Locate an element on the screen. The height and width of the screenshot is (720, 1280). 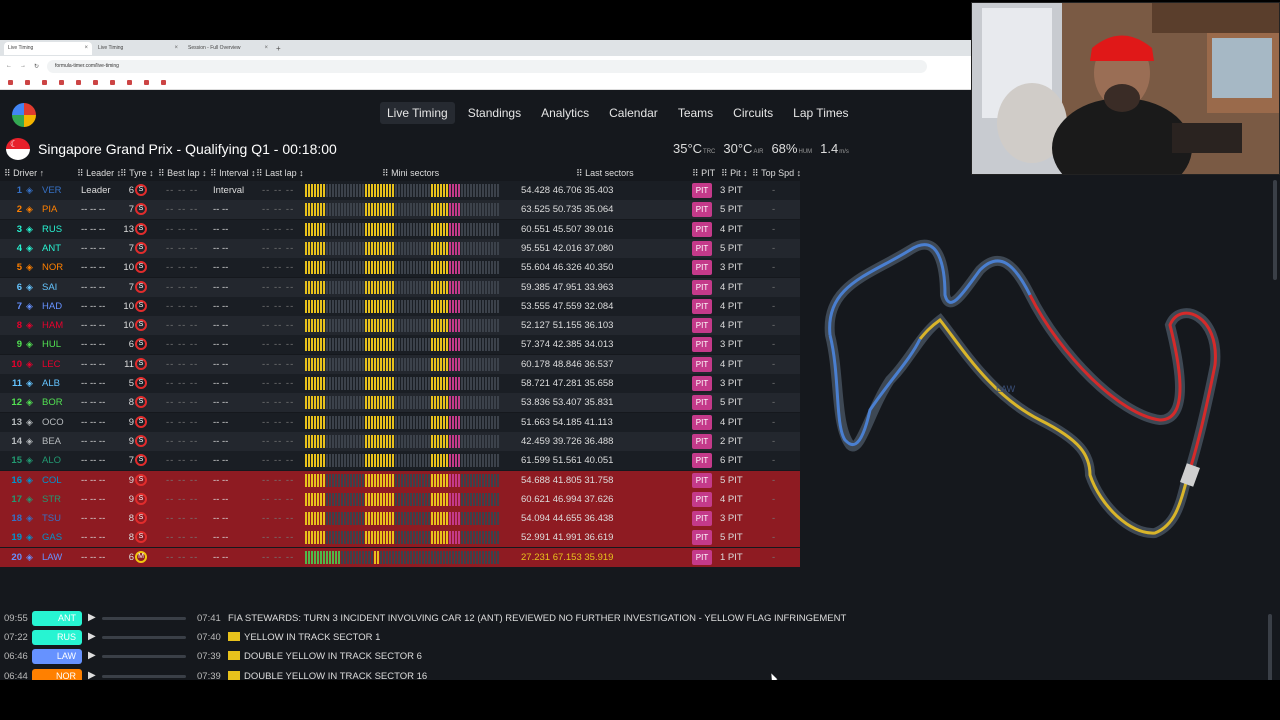
forward-icon: → is located at coordinates (23, 66).